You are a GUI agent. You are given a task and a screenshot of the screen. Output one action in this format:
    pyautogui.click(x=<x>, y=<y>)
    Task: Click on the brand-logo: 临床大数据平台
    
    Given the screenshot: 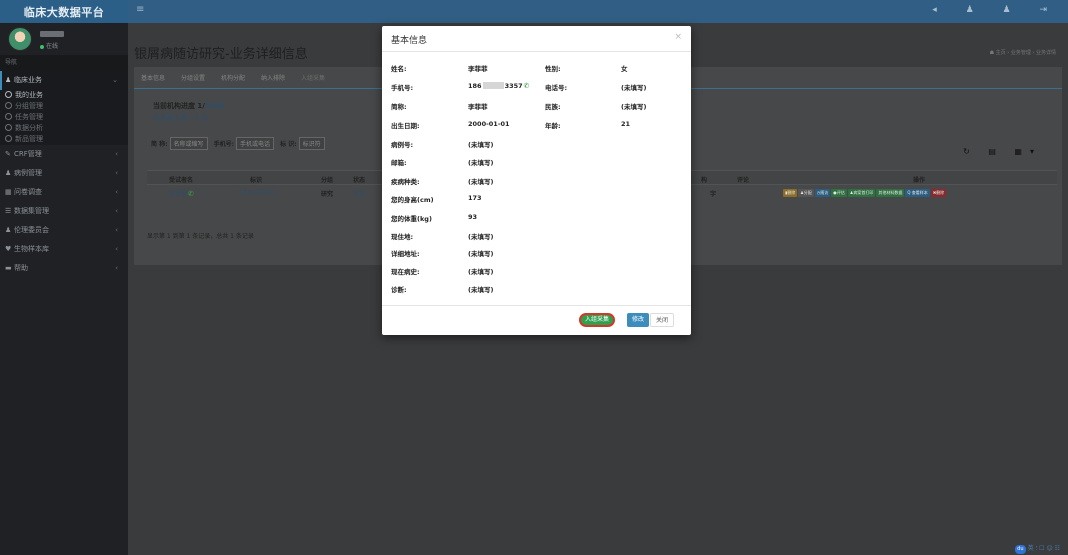 What is the action you would take?
    pyautogui.click(x=64, y=11)
    